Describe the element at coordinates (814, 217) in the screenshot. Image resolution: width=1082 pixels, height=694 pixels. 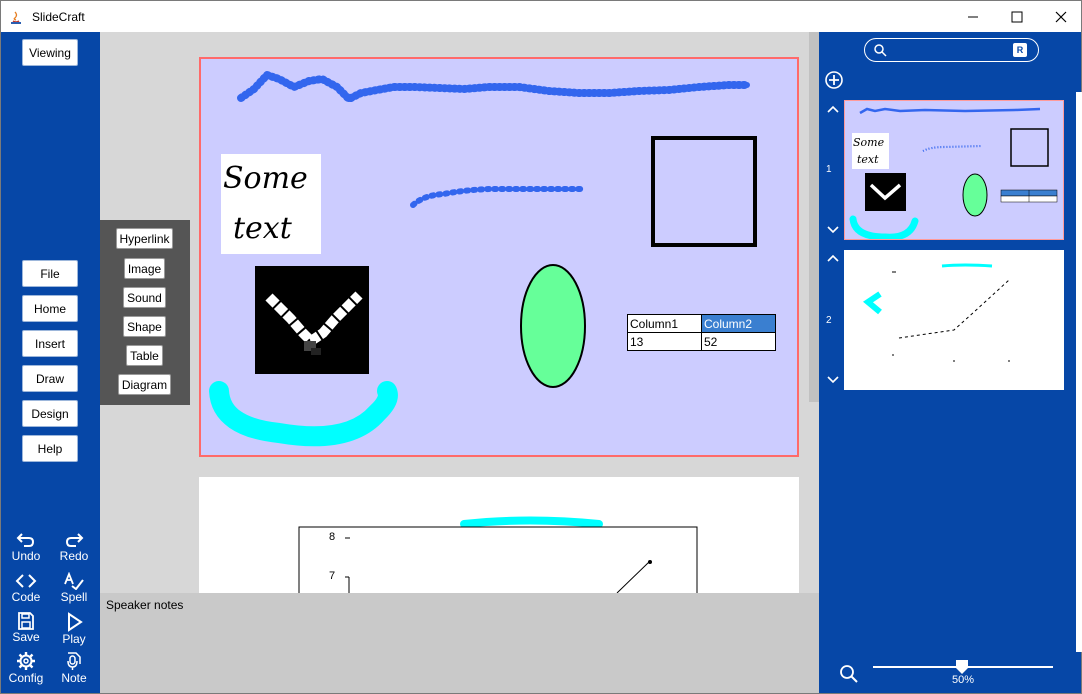
I see `editor-vertical-scrollbar` at that location.